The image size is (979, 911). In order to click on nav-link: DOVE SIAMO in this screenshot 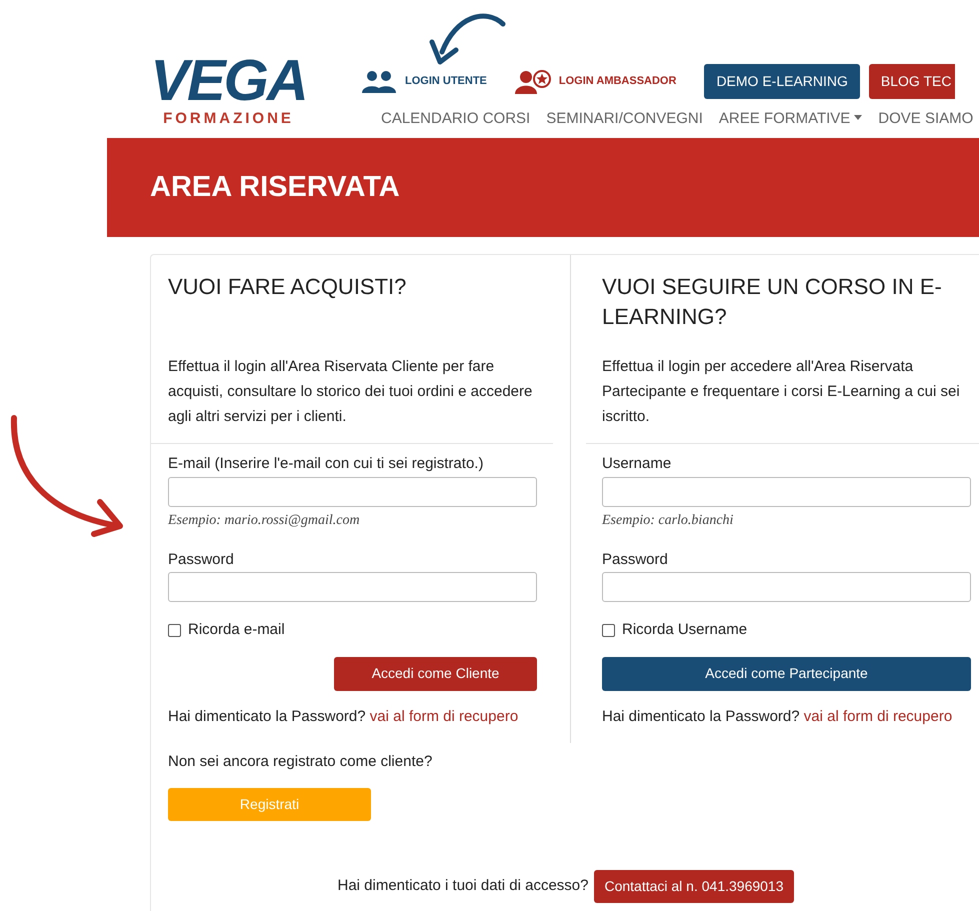, I will do `click(926, 119)`.